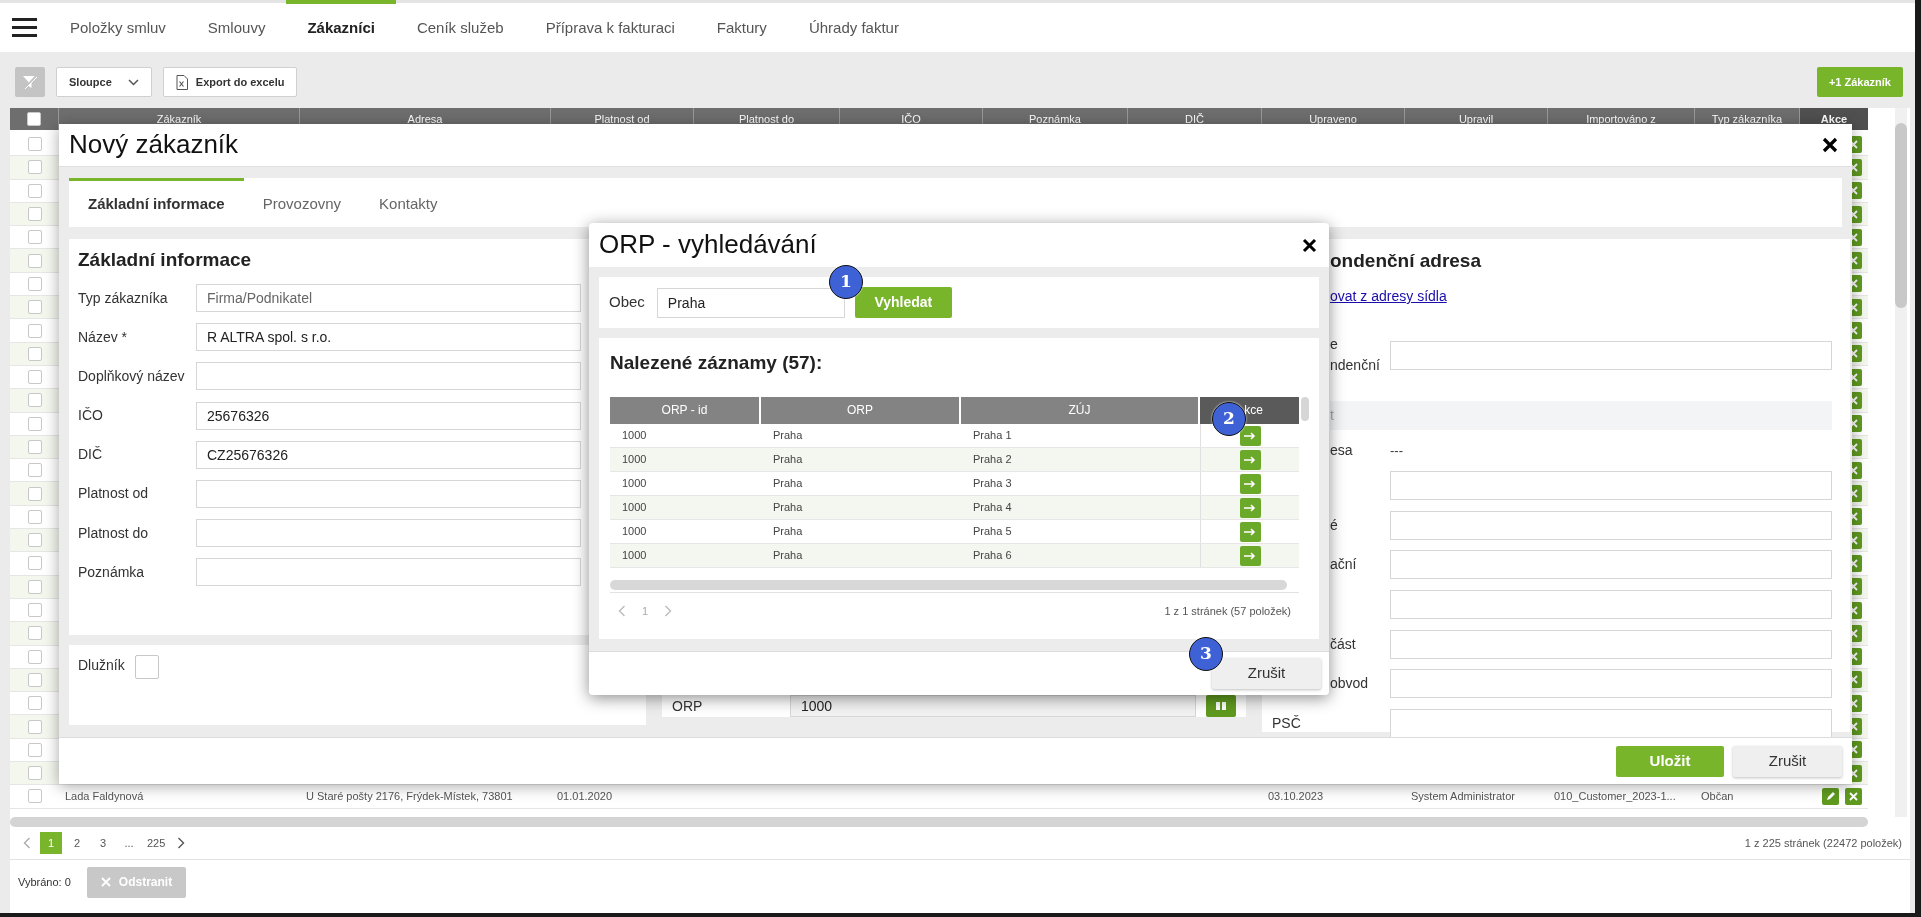 This screenshot has width=1921, height=917. Describe the element at coordinates (24, 27) in the screenshot. I see `menu-icon` at that location.